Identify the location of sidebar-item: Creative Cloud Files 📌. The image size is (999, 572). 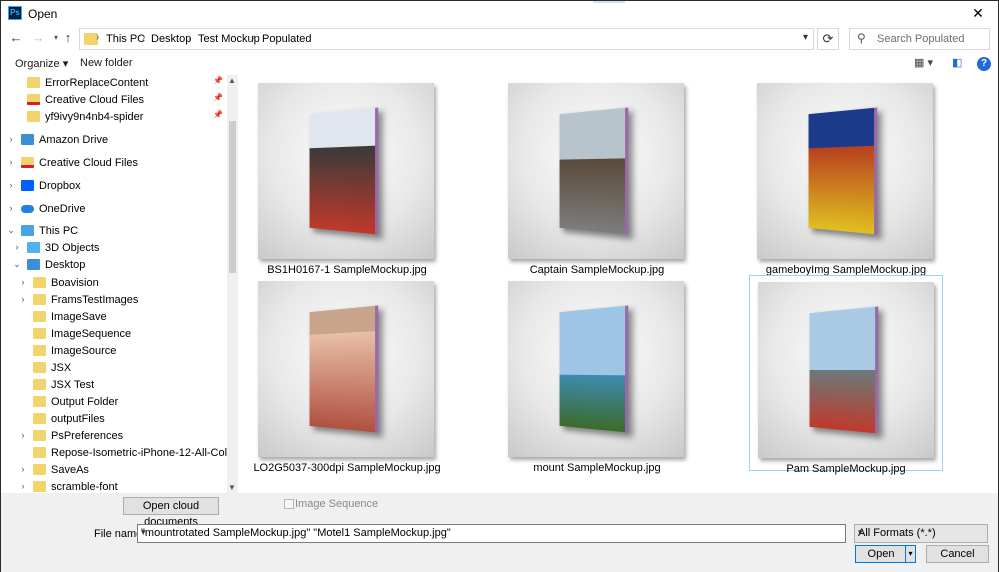
(114, 100).